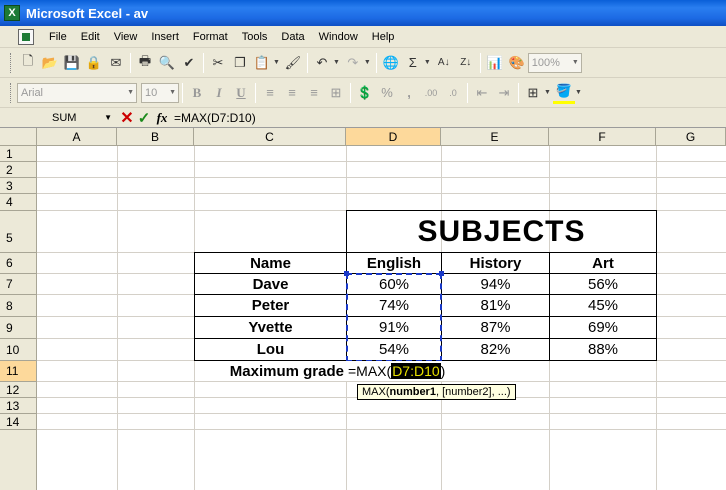  Describe the element at coordinates (603, 349) in the screenshot. I see `cell-art: 88%` at that location.